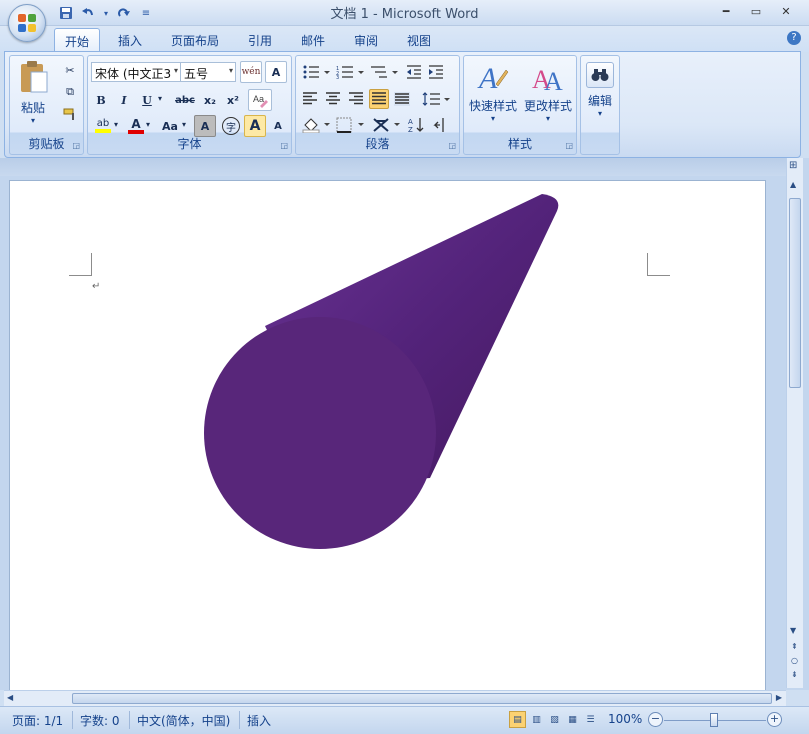  What do you see at coordinates (195, 40) in the screenshot?
I see `tab-page-layout: 页面布局` at bounding box center [195, 40].